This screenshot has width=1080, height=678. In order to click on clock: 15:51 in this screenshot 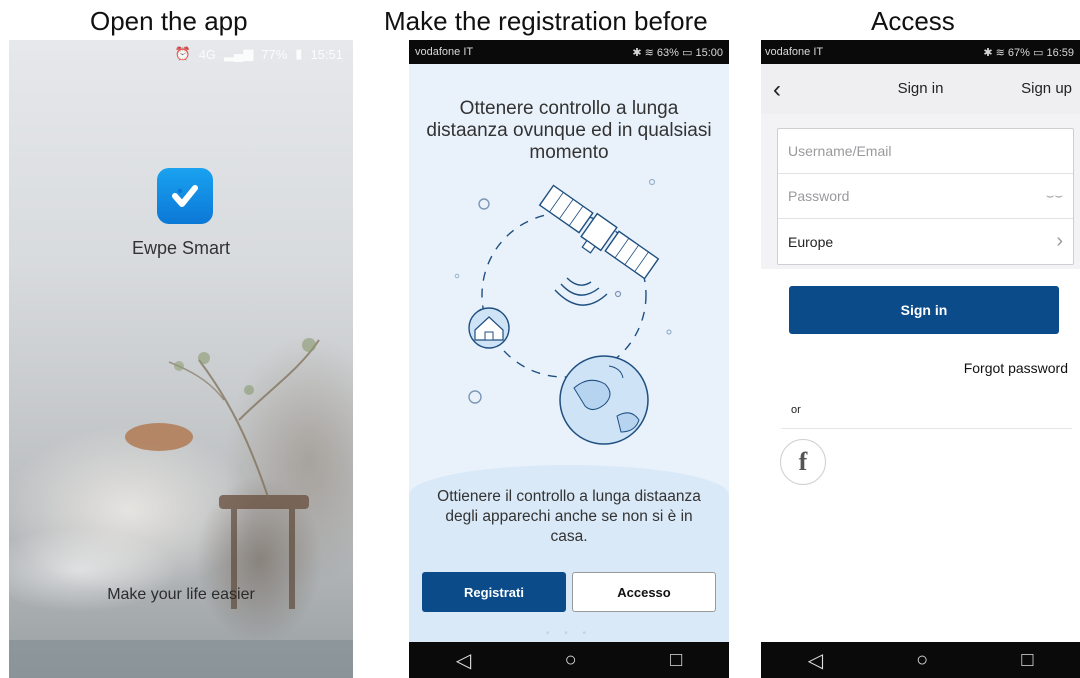, I will do `click(326, 54)`.